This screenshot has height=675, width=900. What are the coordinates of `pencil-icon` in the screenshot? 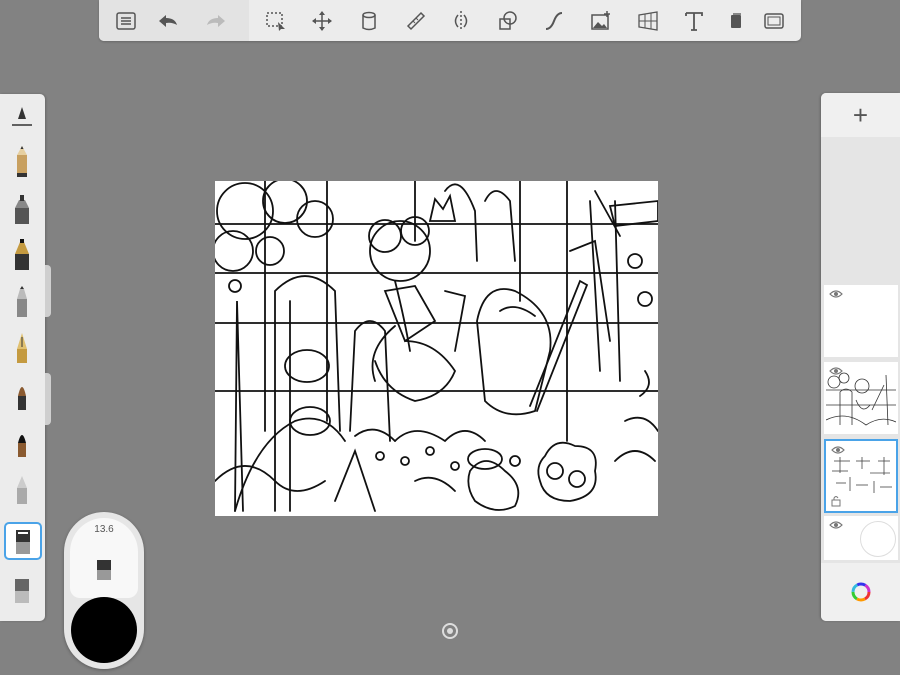 It's located at (22, 162).